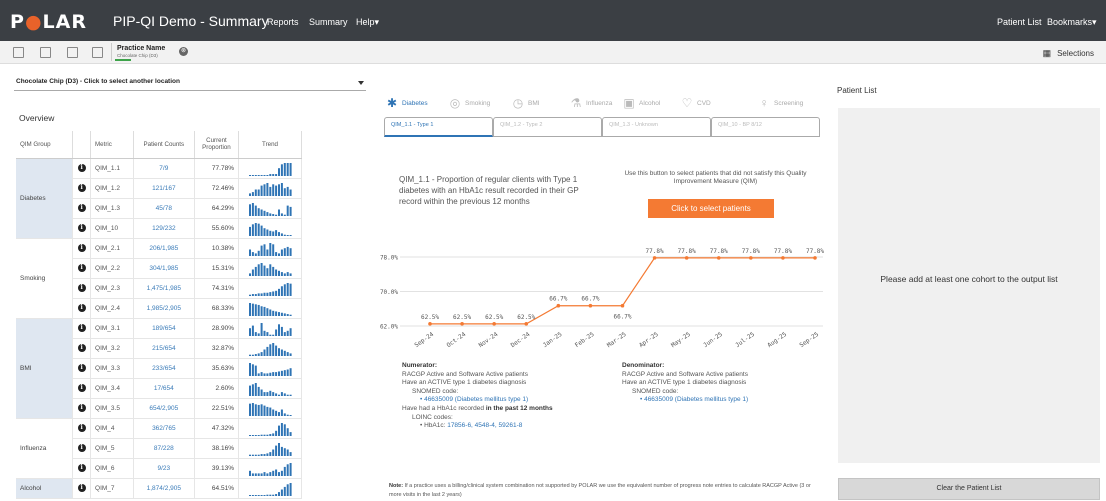 The height and width of the screenshot is (501, 1106). What do you see at coordinates (464, 383) in the screenshot?
I see `numerator-line: Have an ACTIVE type 1 diabetes diagnosis` at bounding box center [464, 383].